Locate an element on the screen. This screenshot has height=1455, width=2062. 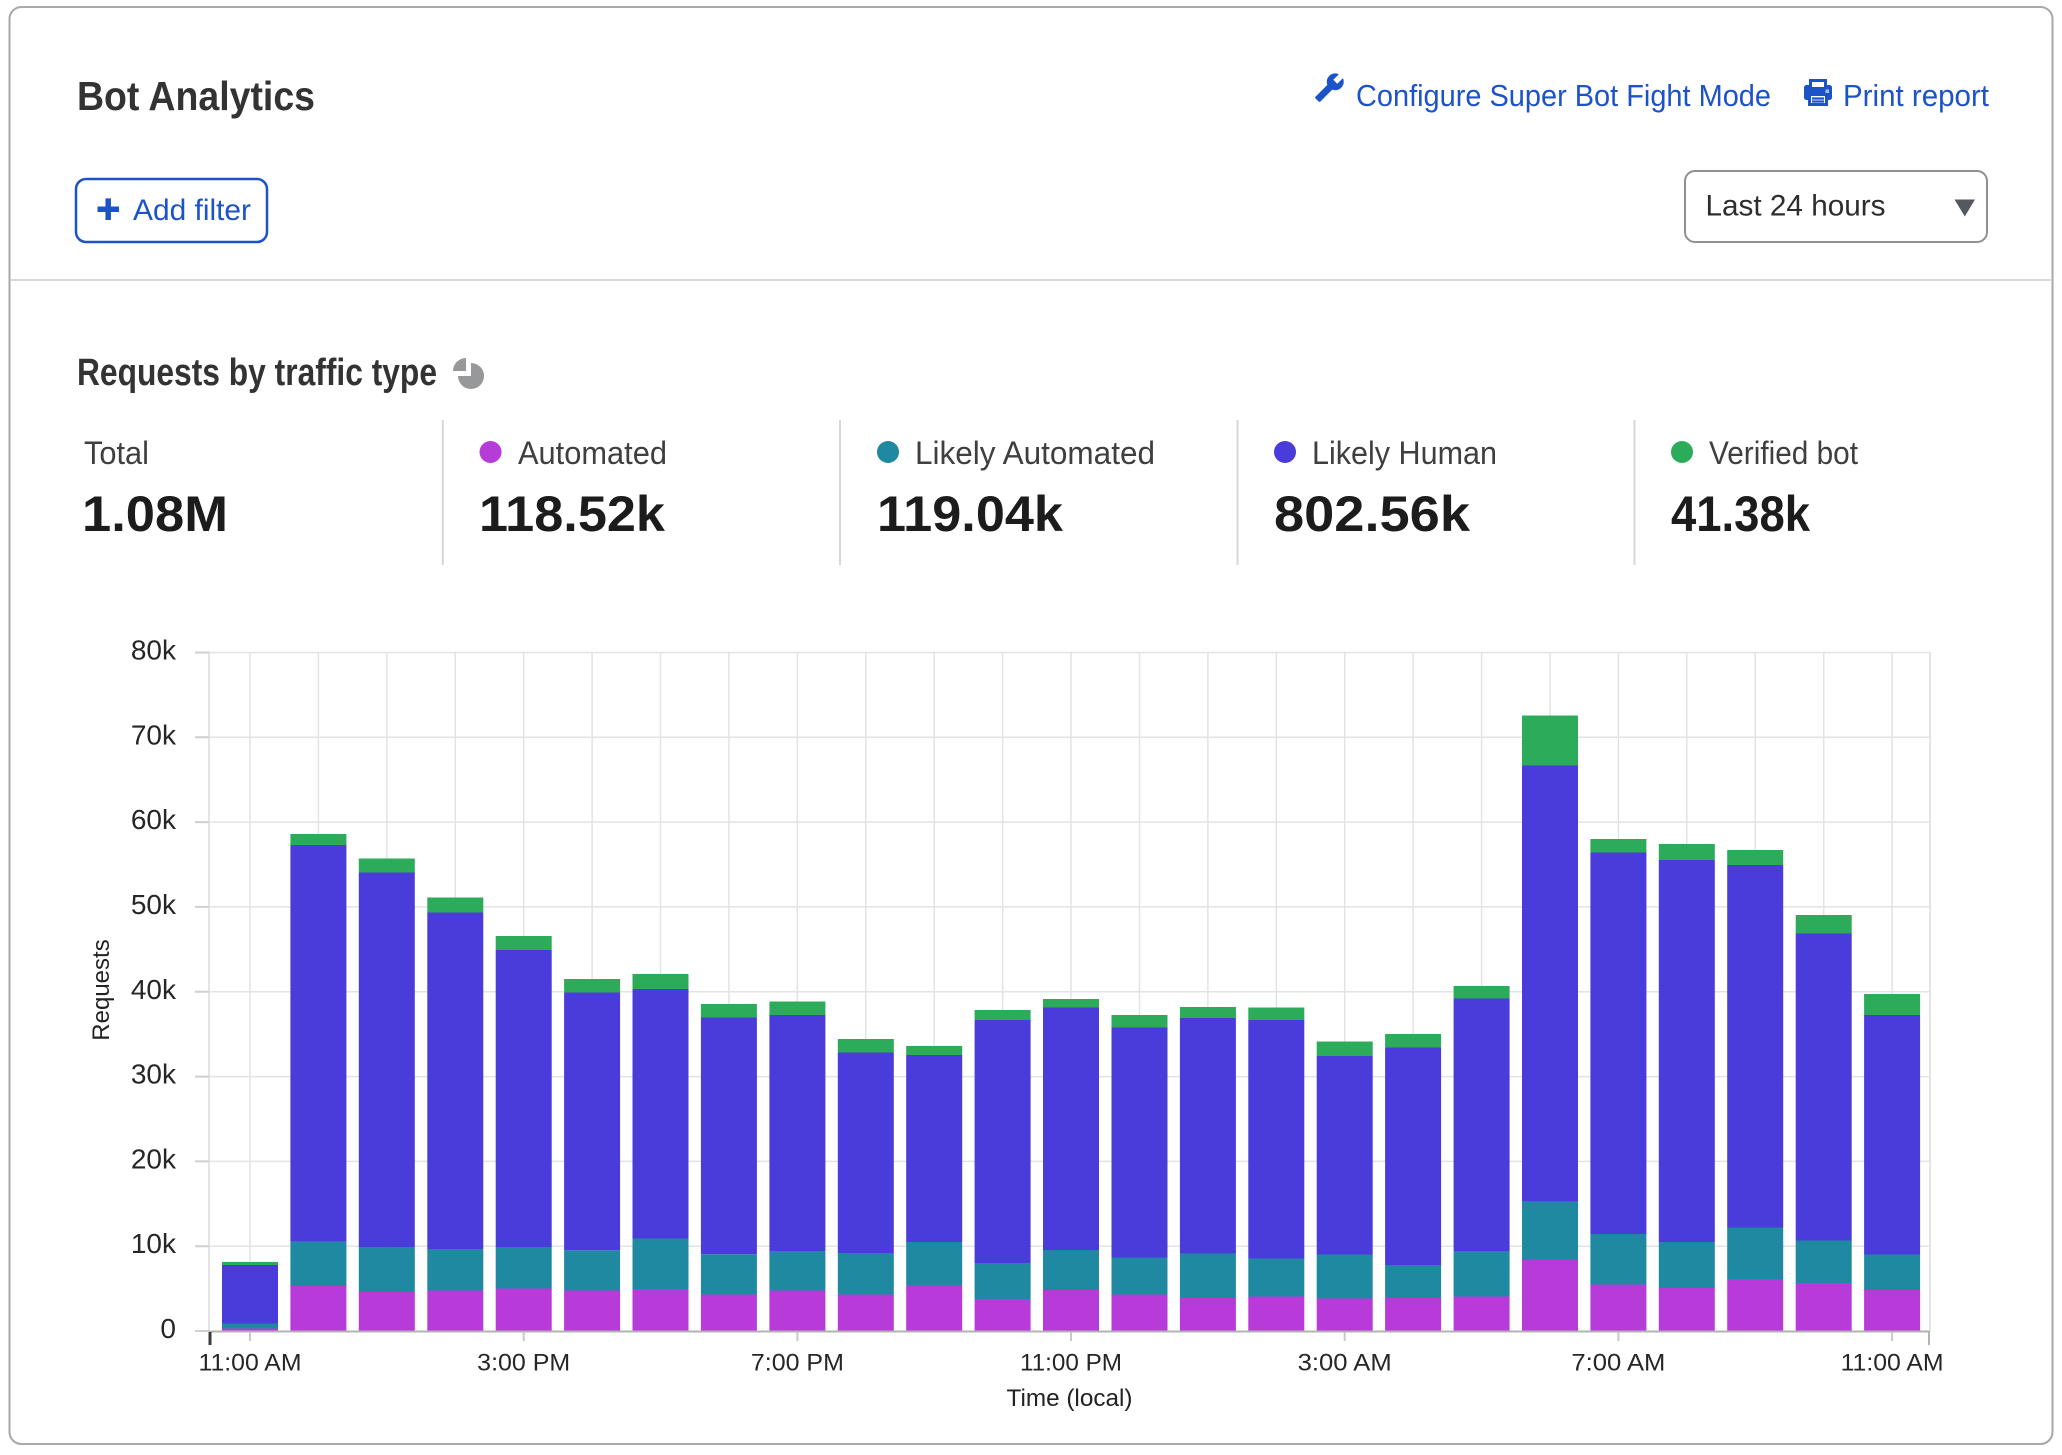
svg-text: Add filter is located at coordinates (192, 210).